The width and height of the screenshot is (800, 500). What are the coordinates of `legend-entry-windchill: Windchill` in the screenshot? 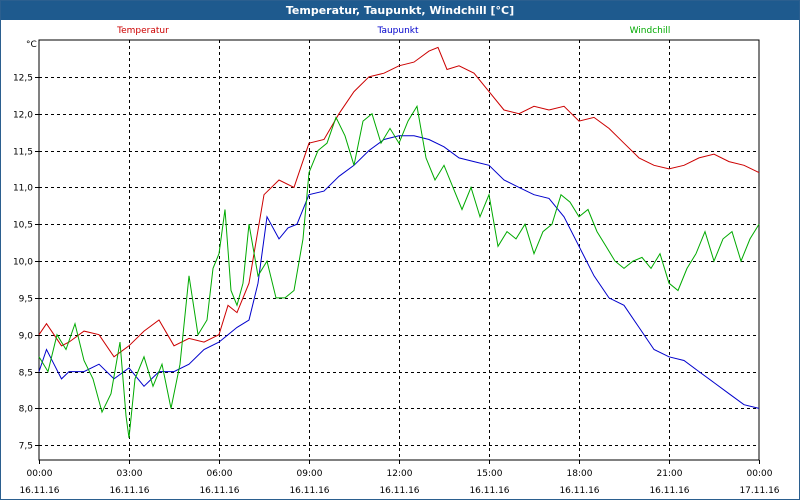 It's located at (650, 31).